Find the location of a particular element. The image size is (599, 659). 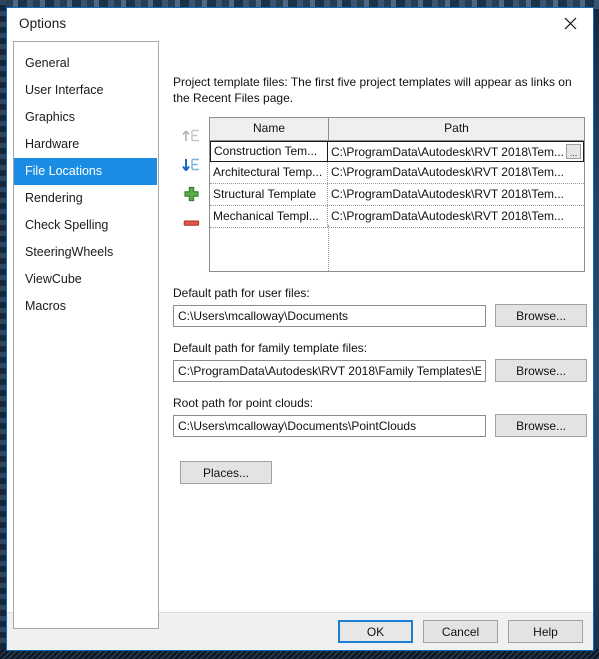

title-bar: Options is located at coordinates (300, 23).